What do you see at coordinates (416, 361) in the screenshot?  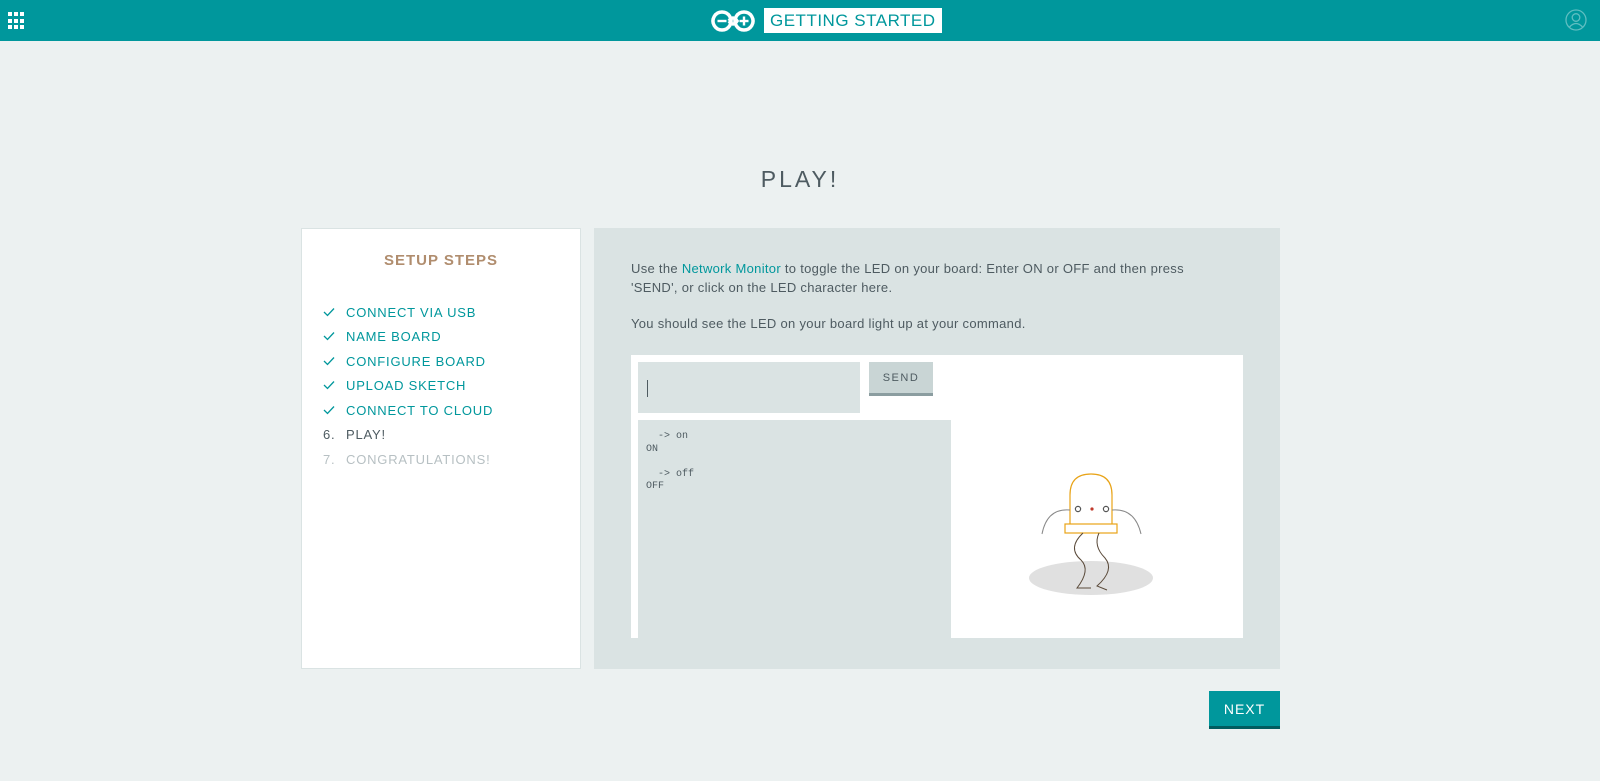 I see `step-label: CONFIGURE BOARD` at bounding box center [416, 361].